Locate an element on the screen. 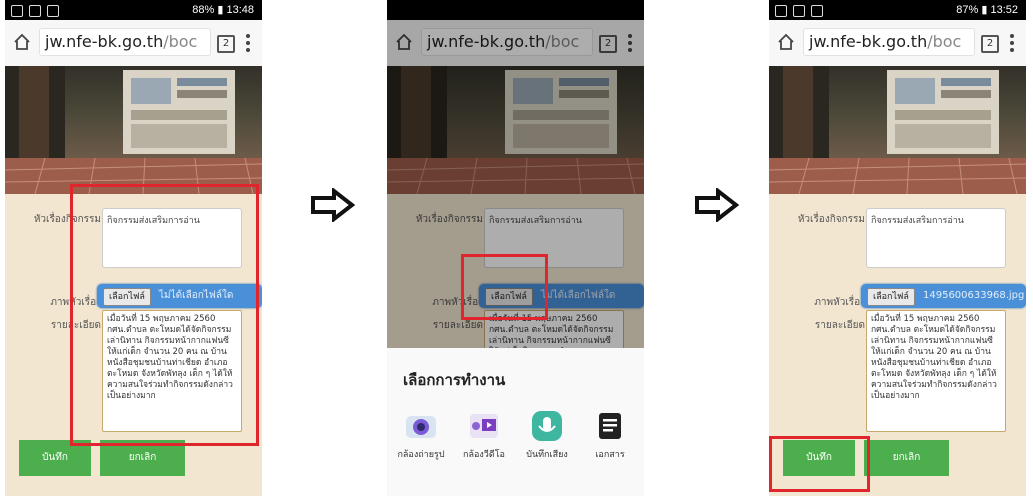  choose-file-button: เลือกไฟล์ is located at coordinates (891, 297).